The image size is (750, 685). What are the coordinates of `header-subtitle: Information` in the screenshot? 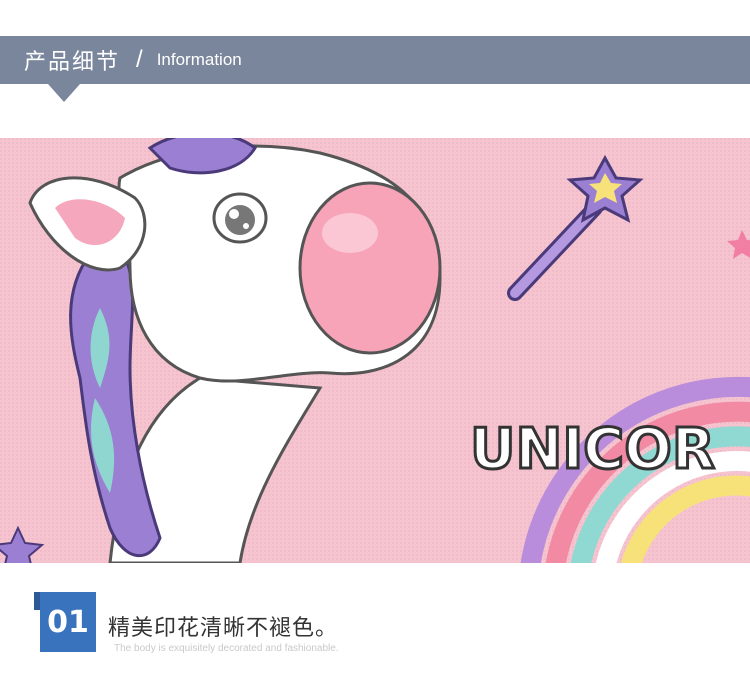 It's located at (199, 59).